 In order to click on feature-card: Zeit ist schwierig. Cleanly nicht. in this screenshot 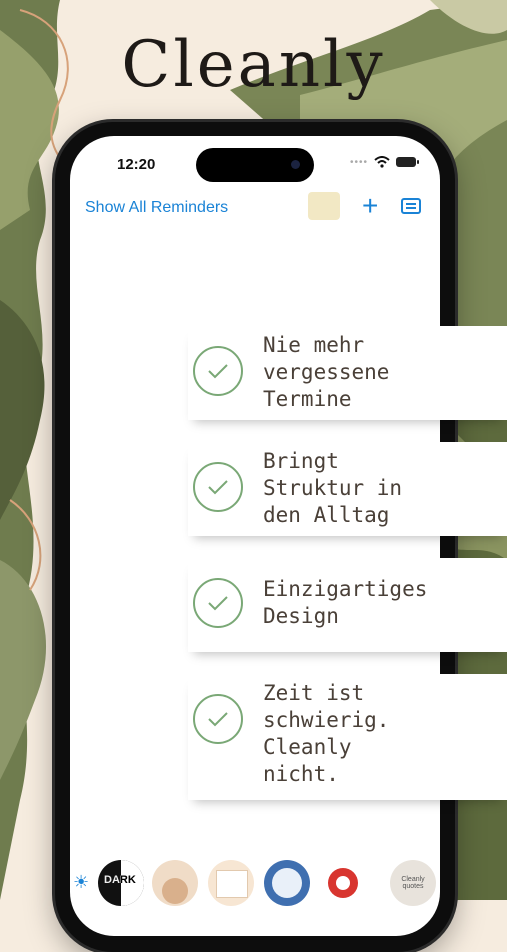, I will do `click(347, 737)`.